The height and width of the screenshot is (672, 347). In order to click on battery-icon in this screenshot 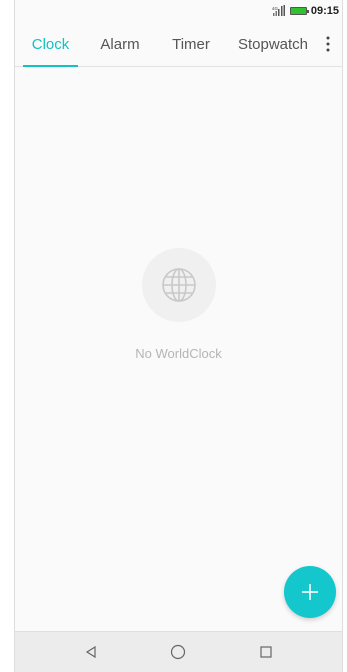, I will do `click(299, 11)`.